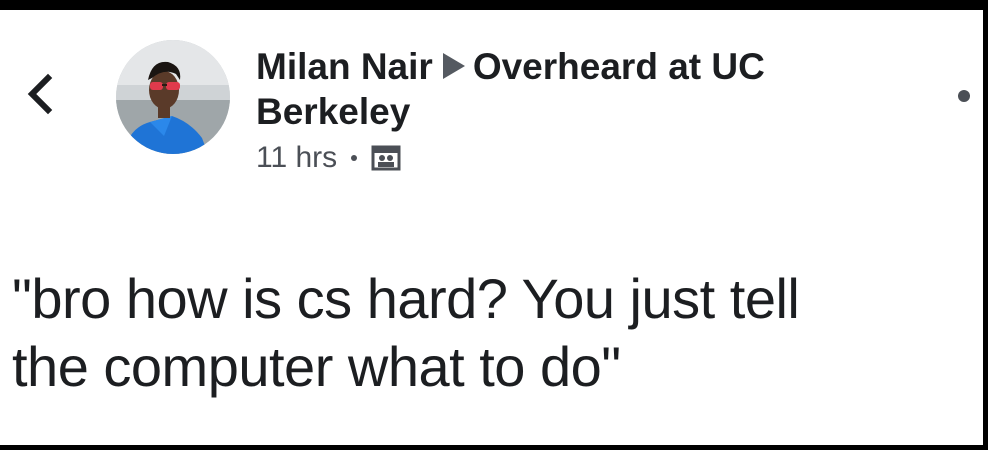 Image resolution: width=988 pixels, height=450 pixels. Describe the element at coordinates (619, 66) in the screenshot. I see `group-name: Overheard at UC` at that location.